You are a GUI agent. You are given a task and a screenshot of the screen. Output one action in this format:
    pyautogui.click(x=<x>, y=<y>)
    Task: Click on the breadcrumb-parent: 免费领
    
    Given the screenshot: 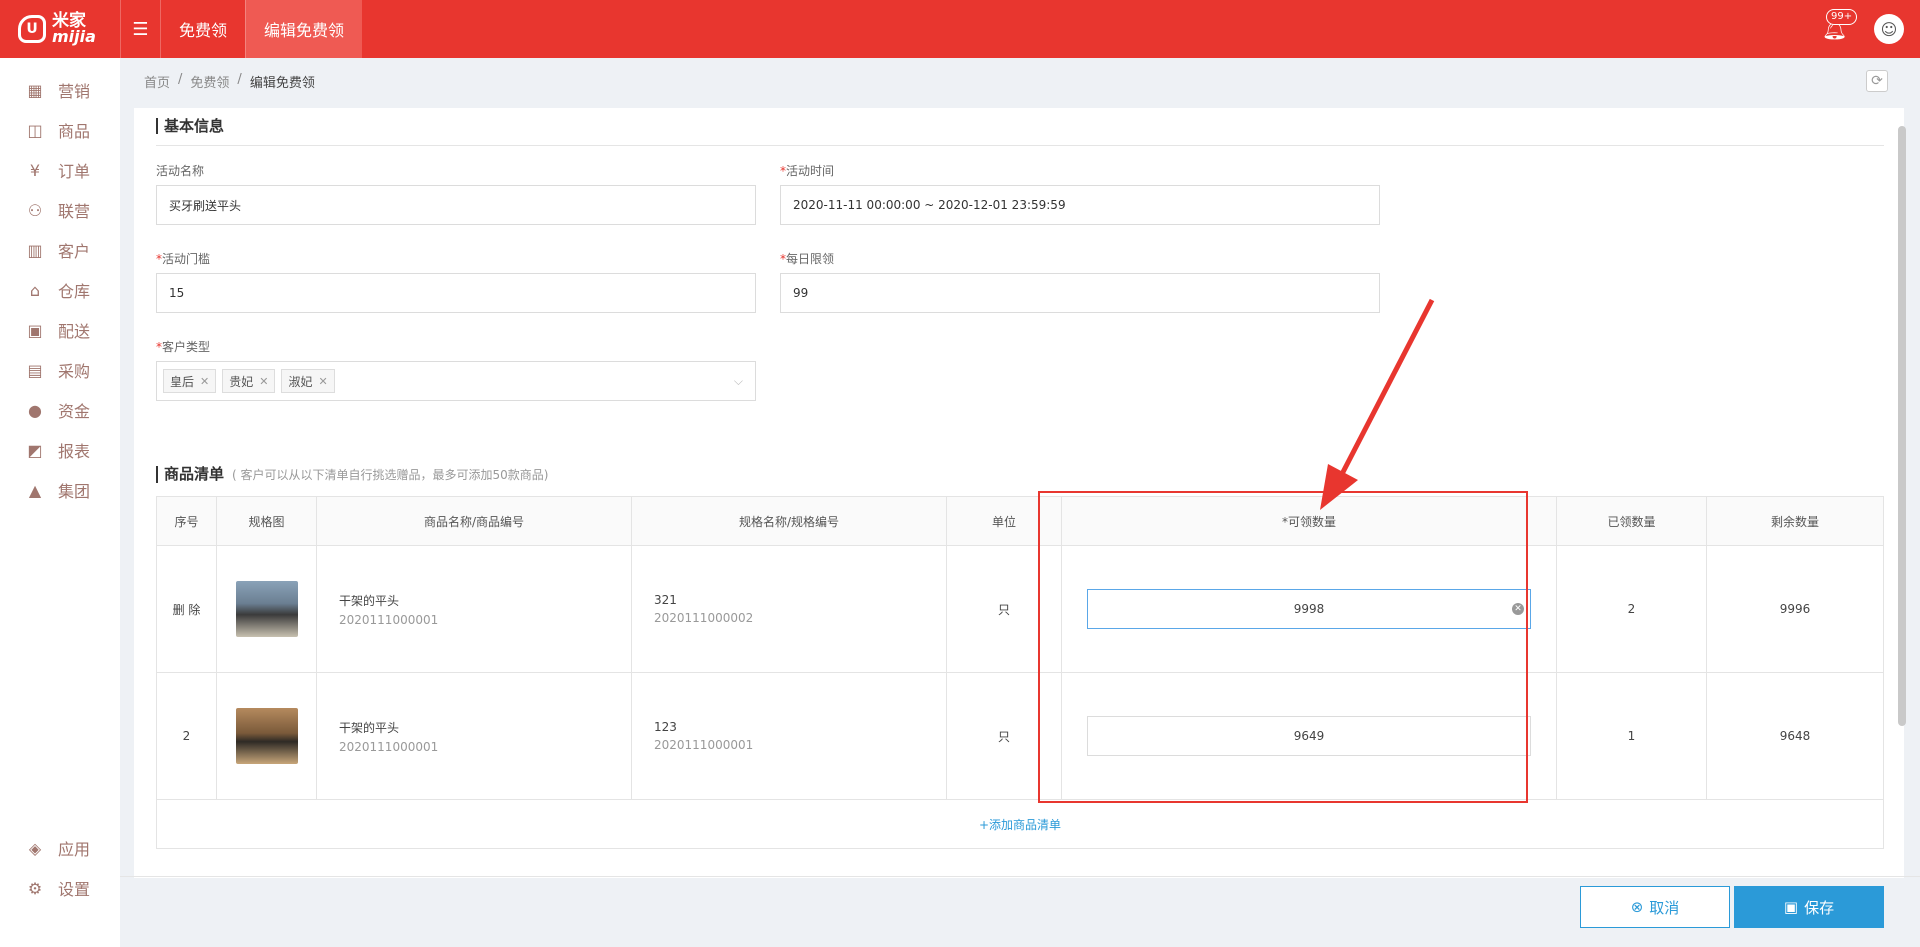 What is the action you would take?
    pyautogui.click(x=209, y=81)
    